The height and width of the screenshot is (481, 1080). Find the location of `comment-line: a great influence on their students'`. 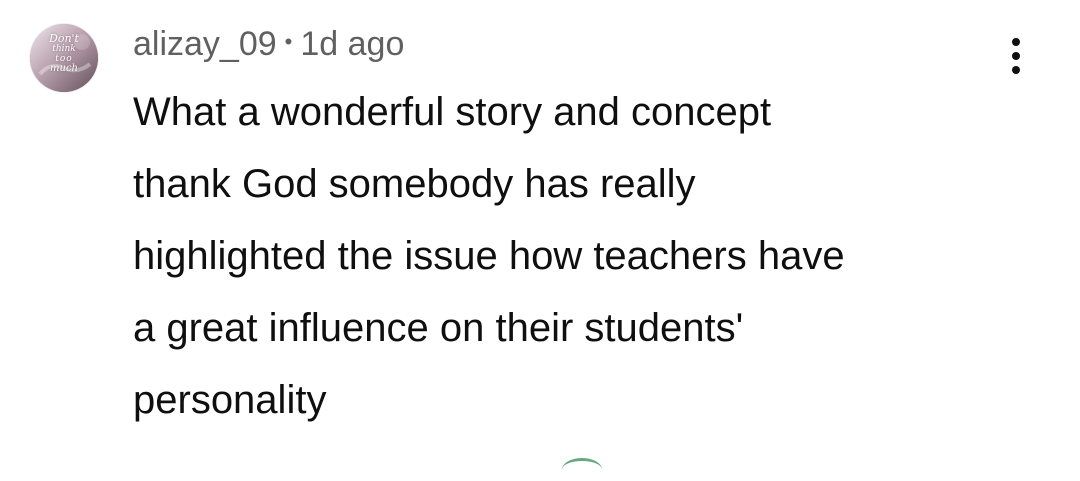

comment-line: a great influence on their students' is located at coordinates (438, 328).